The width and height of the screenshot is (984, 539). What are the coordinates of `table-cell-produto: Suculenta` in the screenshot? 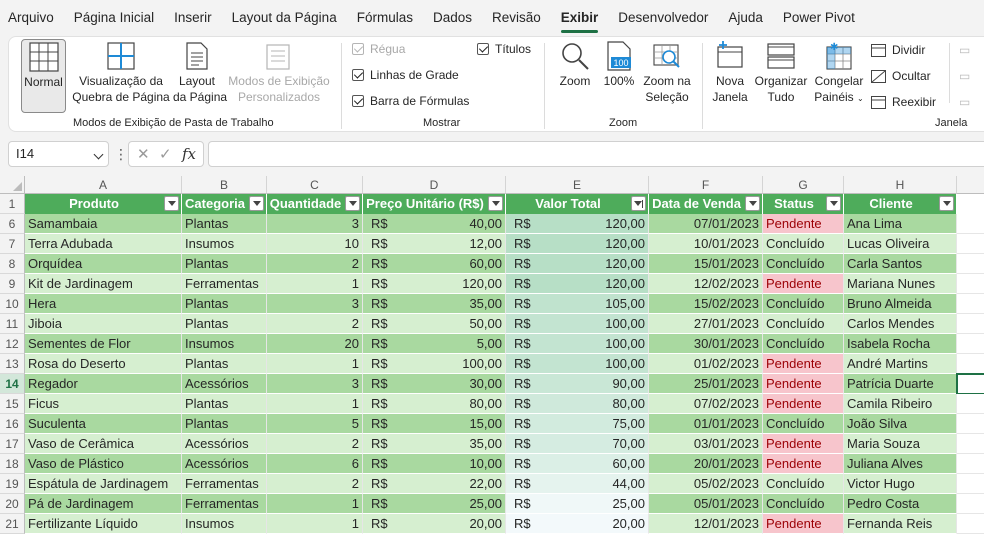 It's located at (103, 424).